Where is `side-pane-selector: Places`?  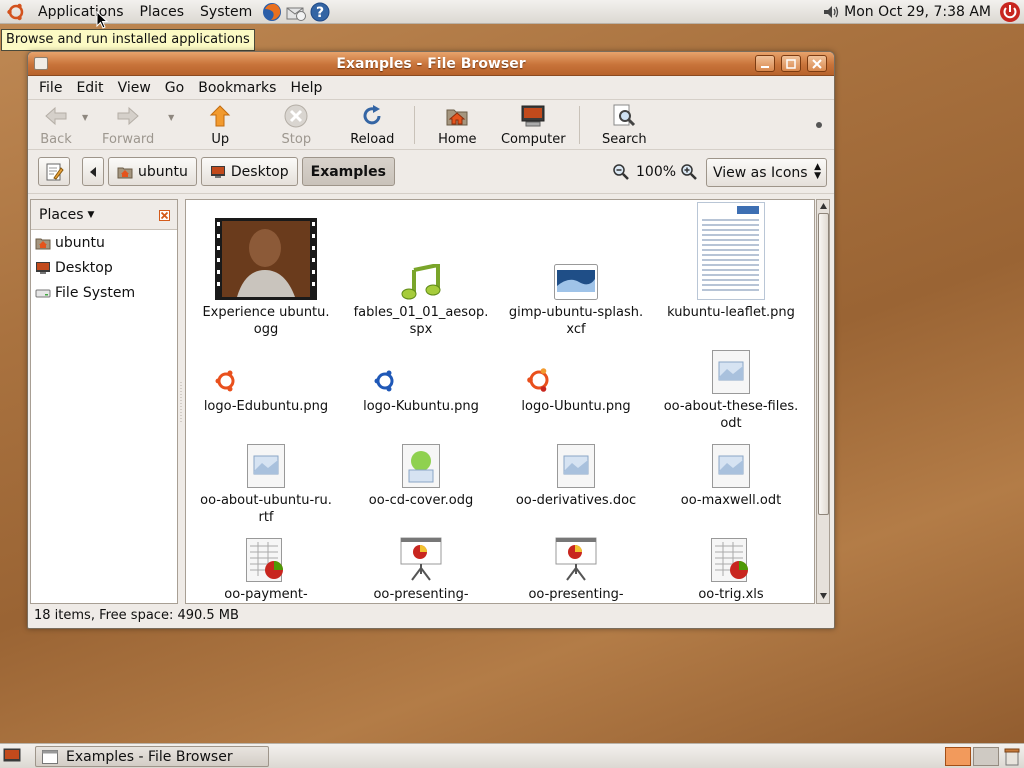 side-pane-selector: Places is located at coordinates (61, 215).